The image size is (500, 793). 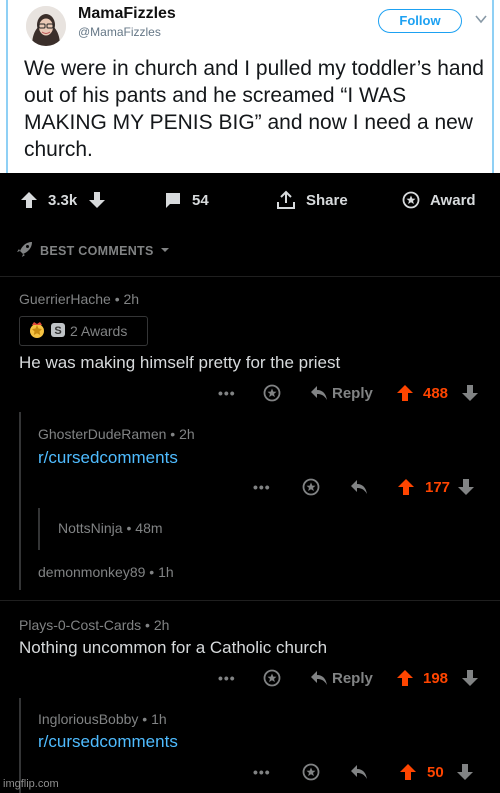 I want to click on downvote-button, so click(x=97, y=200).